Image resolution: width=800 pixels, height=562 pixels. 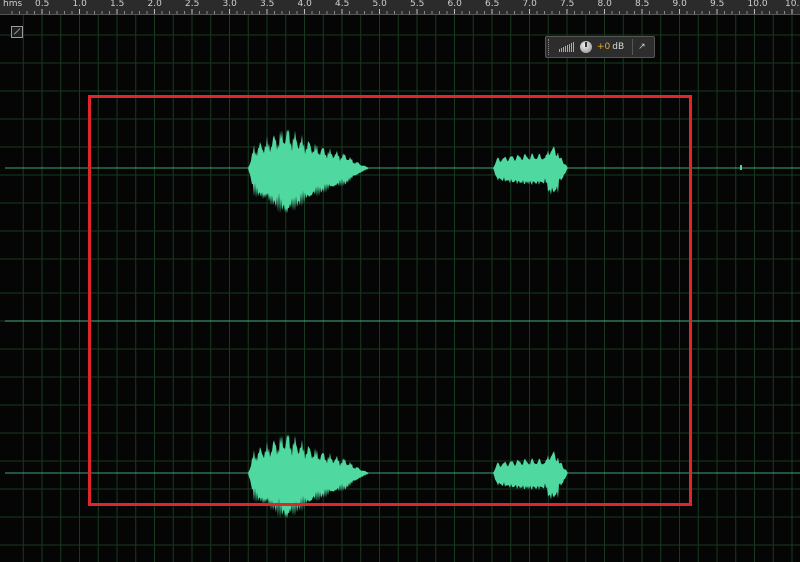 I want to click on level-meter-icon, so click(x=566, y=47).